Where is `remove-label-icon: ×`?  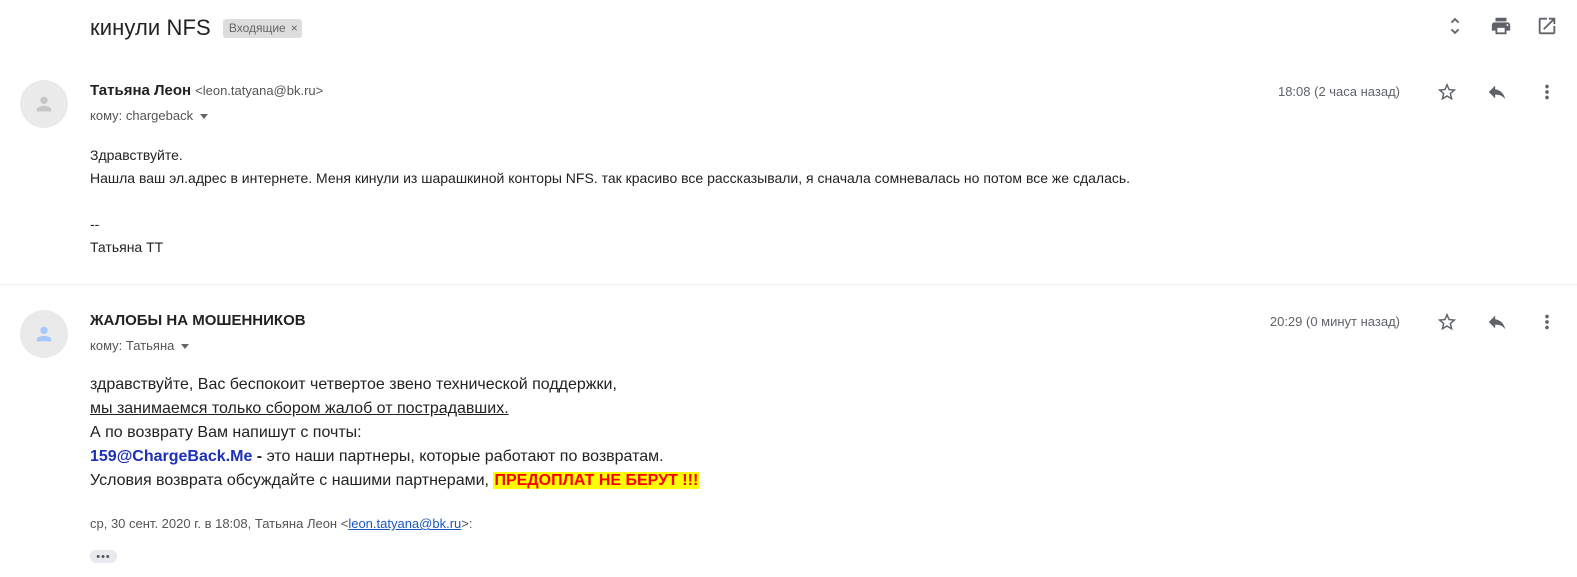 remove-label-icon: × is located at coordinates (294, 28).